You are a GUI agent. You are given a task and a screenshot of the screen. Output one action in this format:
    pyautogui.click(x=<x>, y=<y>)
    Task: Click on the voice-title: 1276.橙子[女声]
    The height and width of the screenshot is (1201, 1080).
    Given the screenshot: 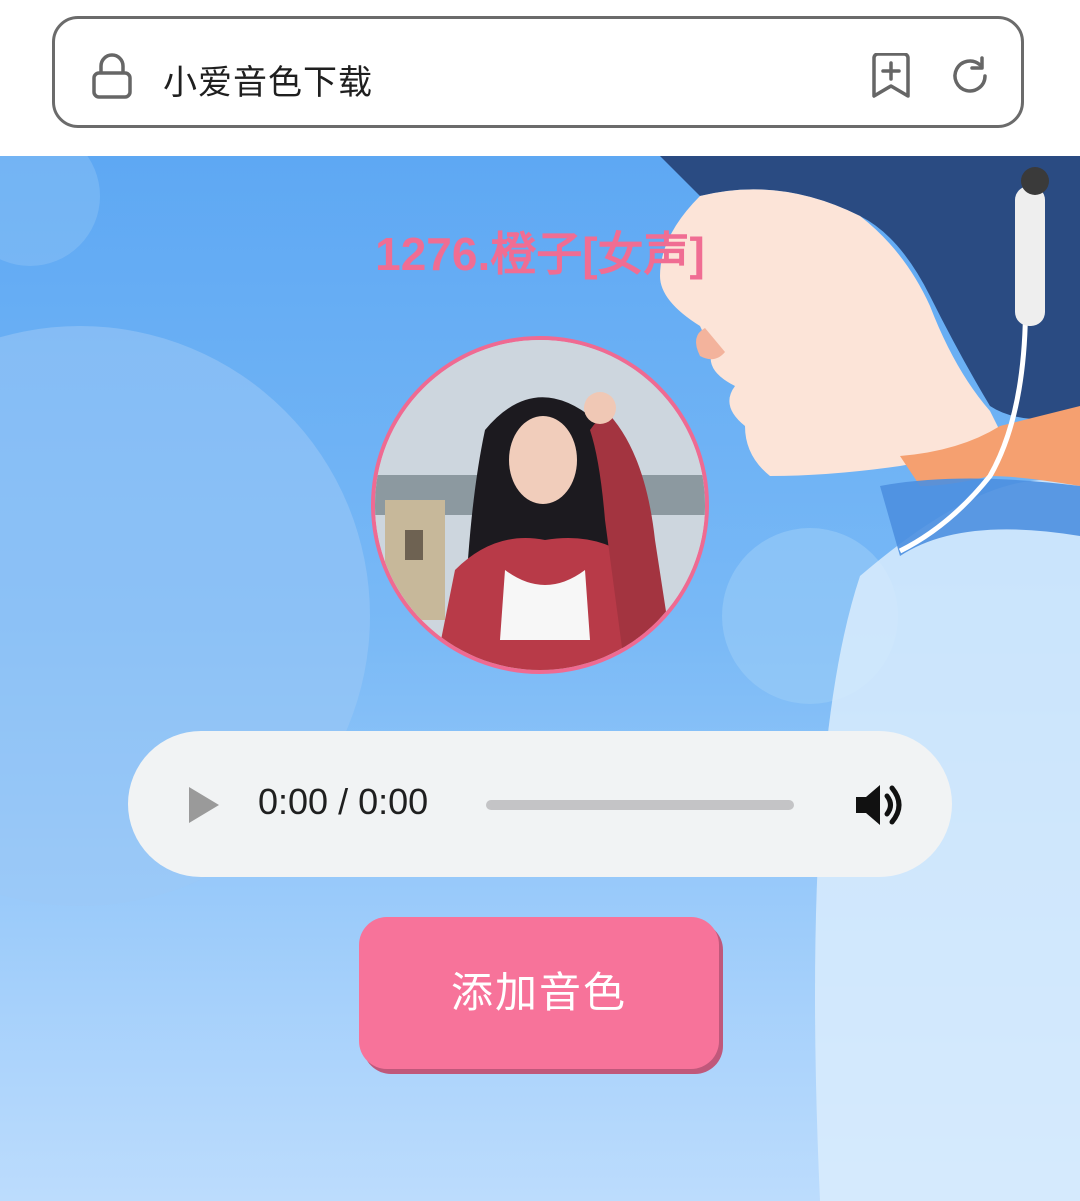 What is the action you would take?
    pyautogui.click(x=540, y=254)
    